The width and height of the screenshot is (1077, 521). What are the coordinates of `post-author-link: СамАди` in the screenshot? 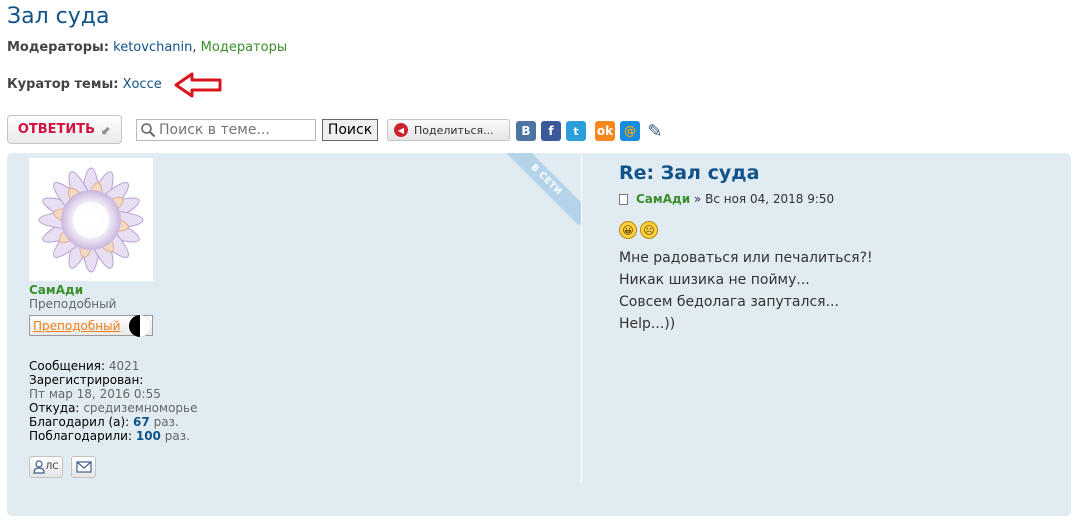 It's located at (663, 199).